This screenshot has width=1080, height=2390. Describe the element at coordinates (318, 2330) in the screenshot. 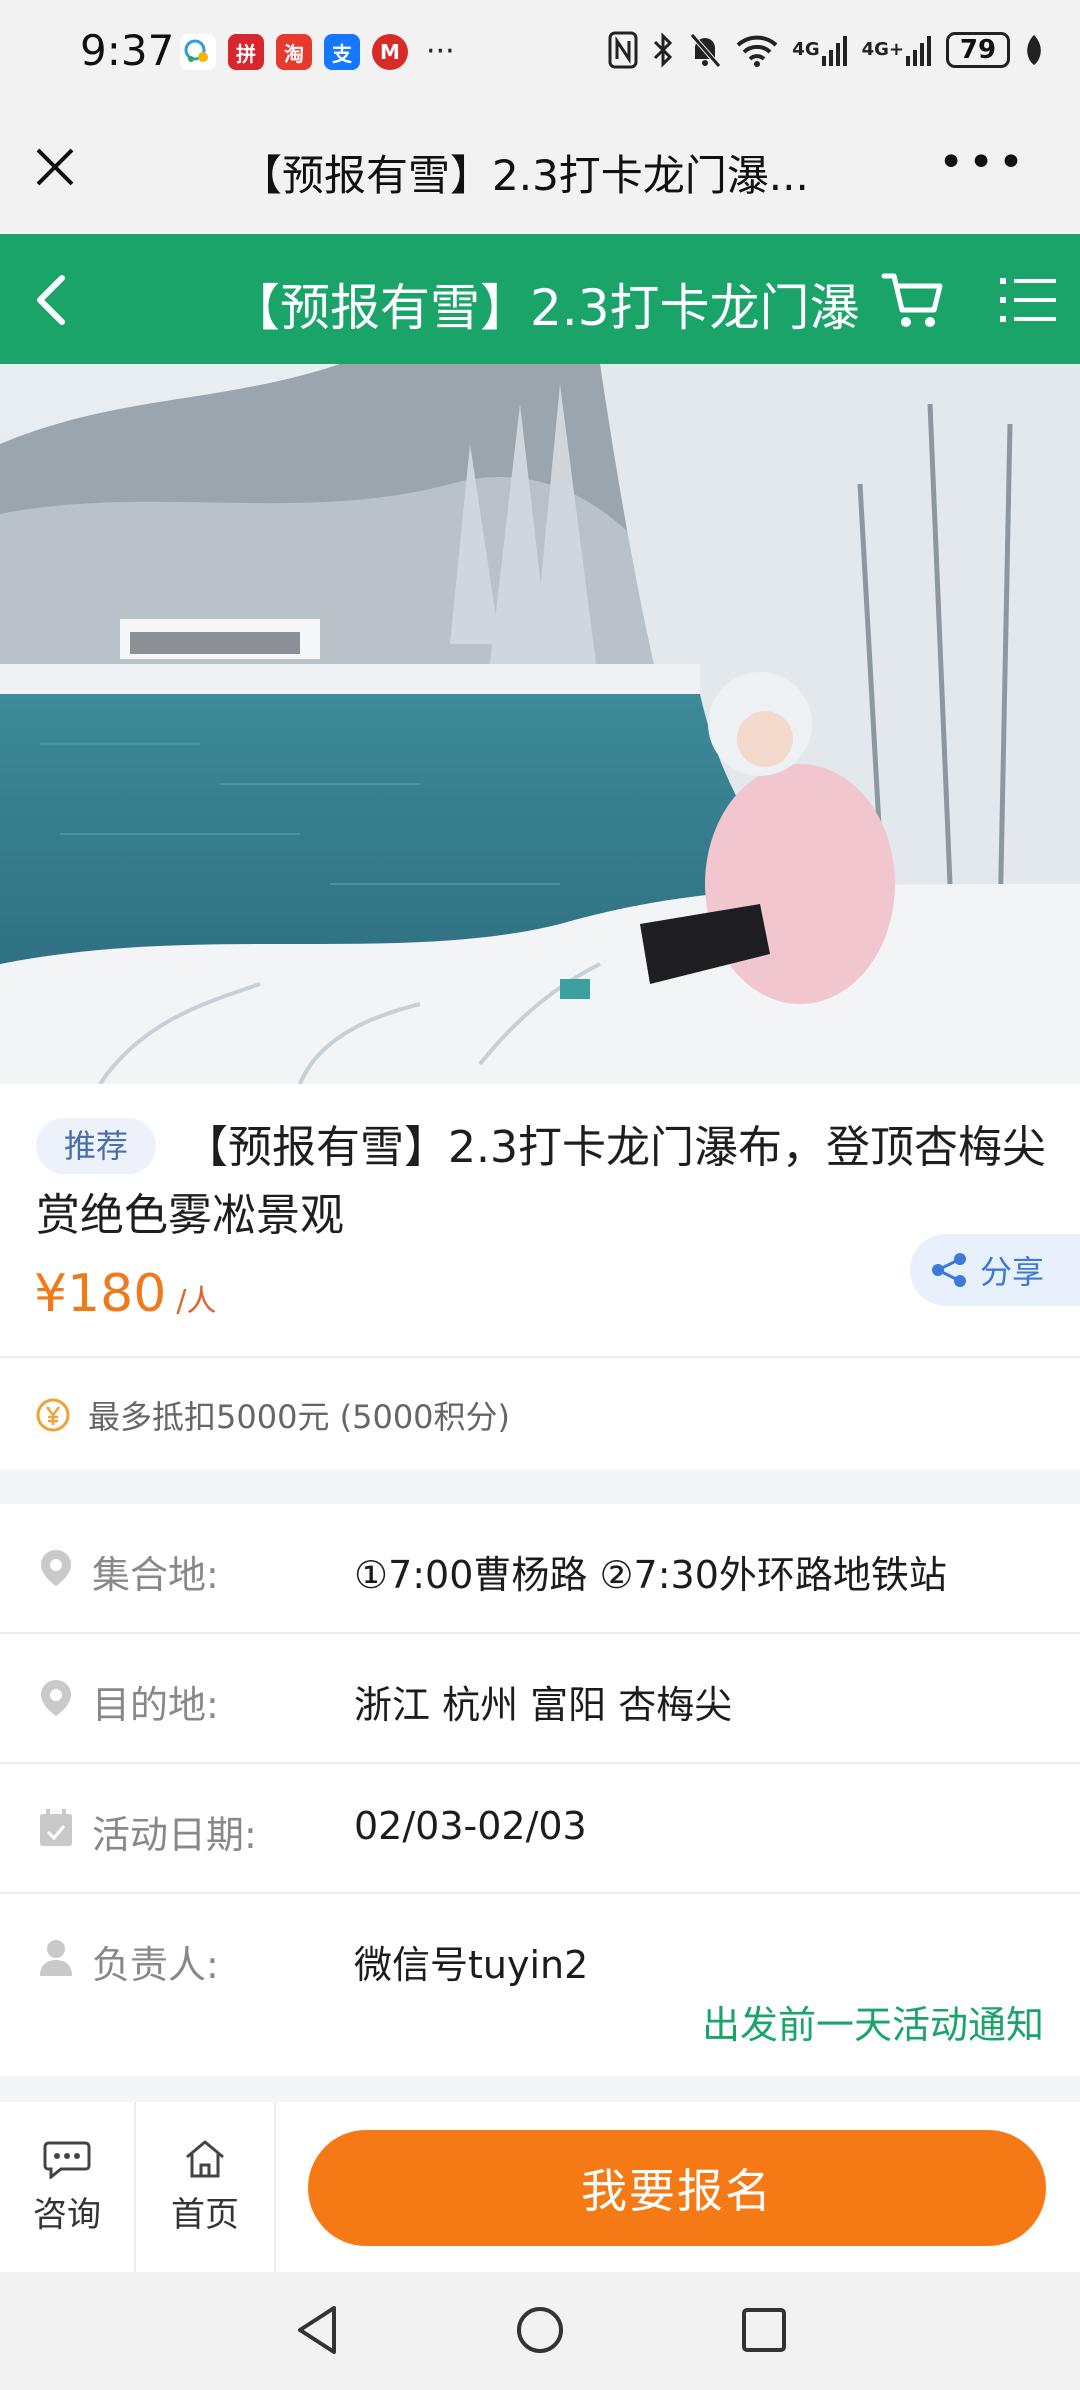

I see `system-back-icon` at that location.